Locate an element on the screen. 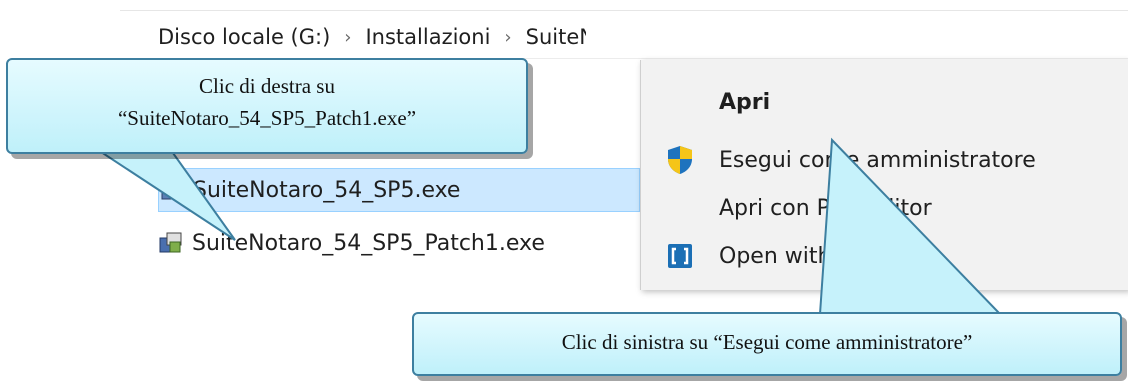  file-name: SuiteNotaro_54_SP5.exe is located at coordinates (327, 190).